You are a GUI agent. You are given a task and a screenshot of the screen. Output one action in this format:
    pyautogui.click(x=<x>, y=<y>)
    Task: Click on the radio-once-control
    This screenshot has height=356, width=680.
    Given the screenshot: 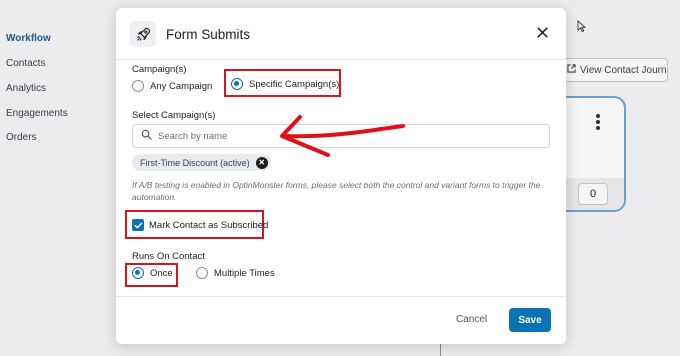 What is the action you would take?
    pyautogui.click(x=138, y=273)
    